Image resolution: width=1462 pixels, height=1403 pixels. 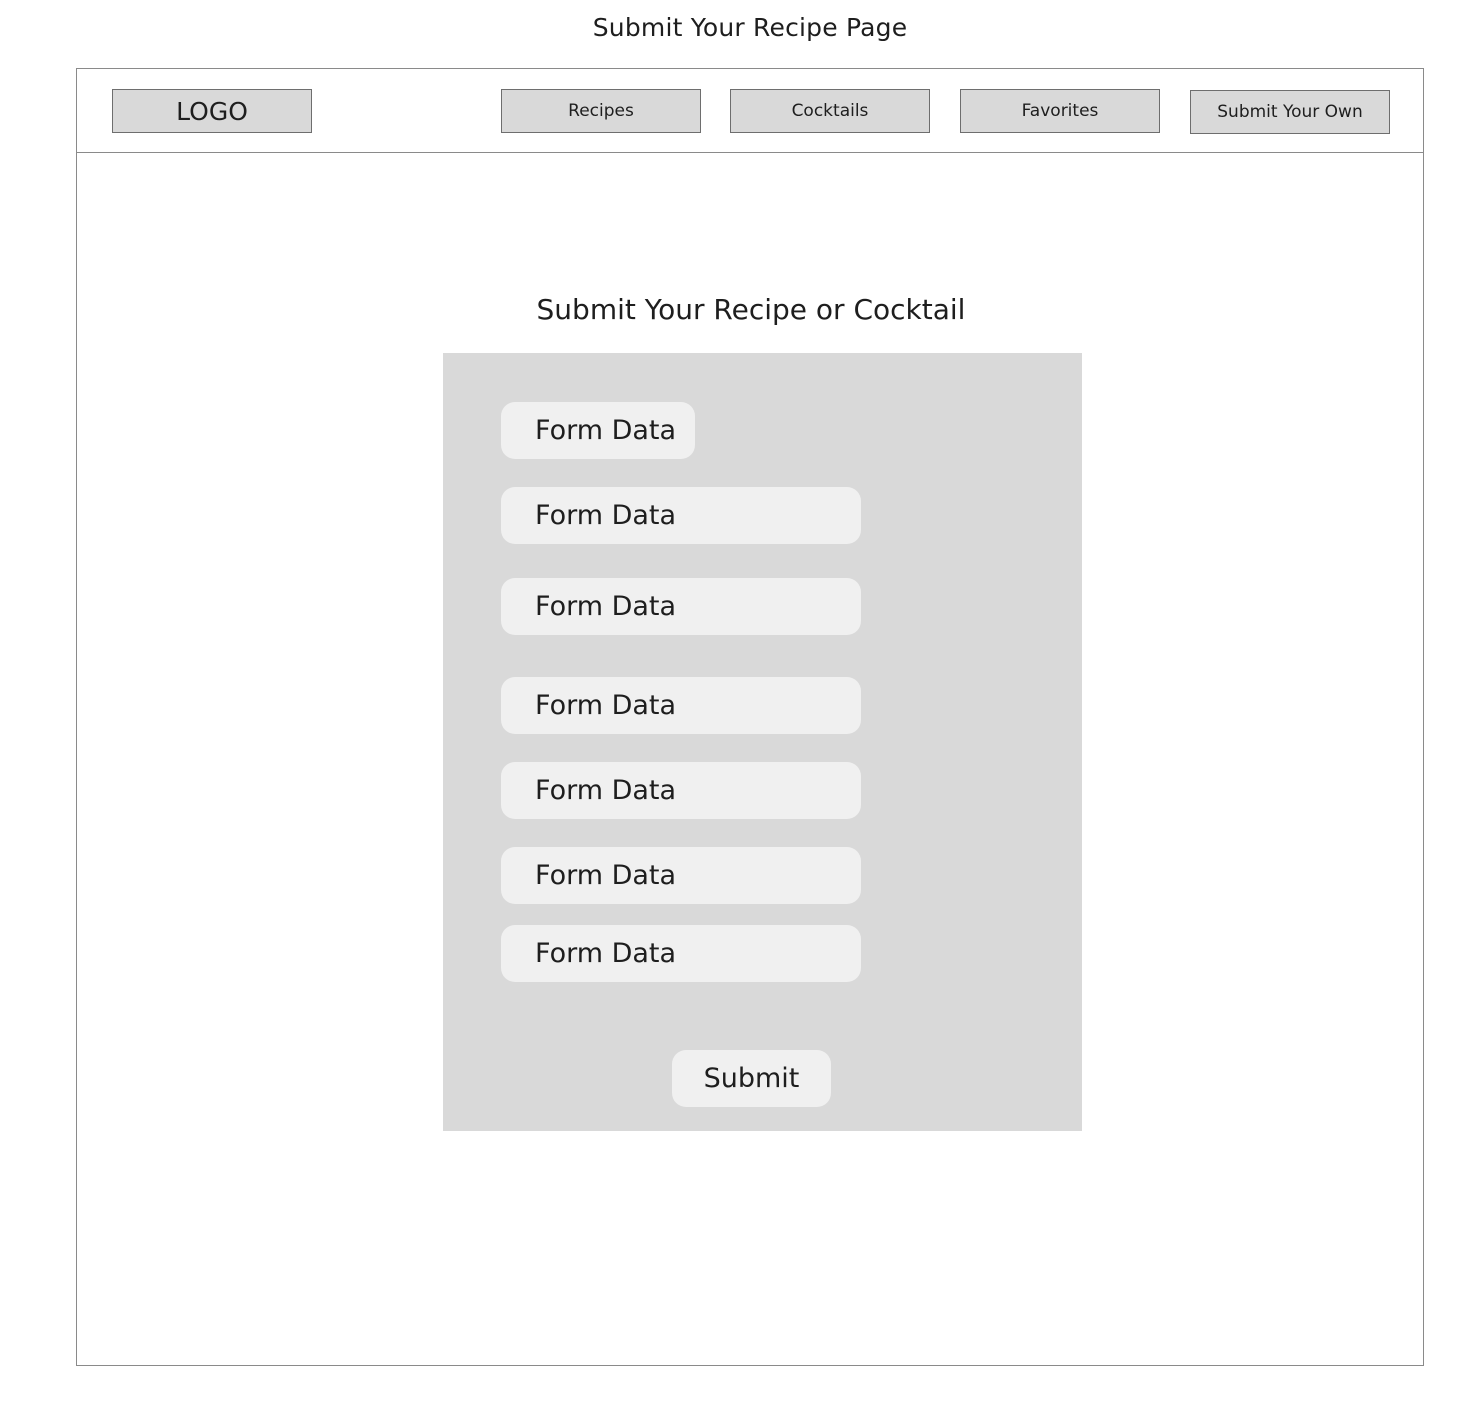 I want to click on form-field-1: Form Data, so click(x=598, y=430).